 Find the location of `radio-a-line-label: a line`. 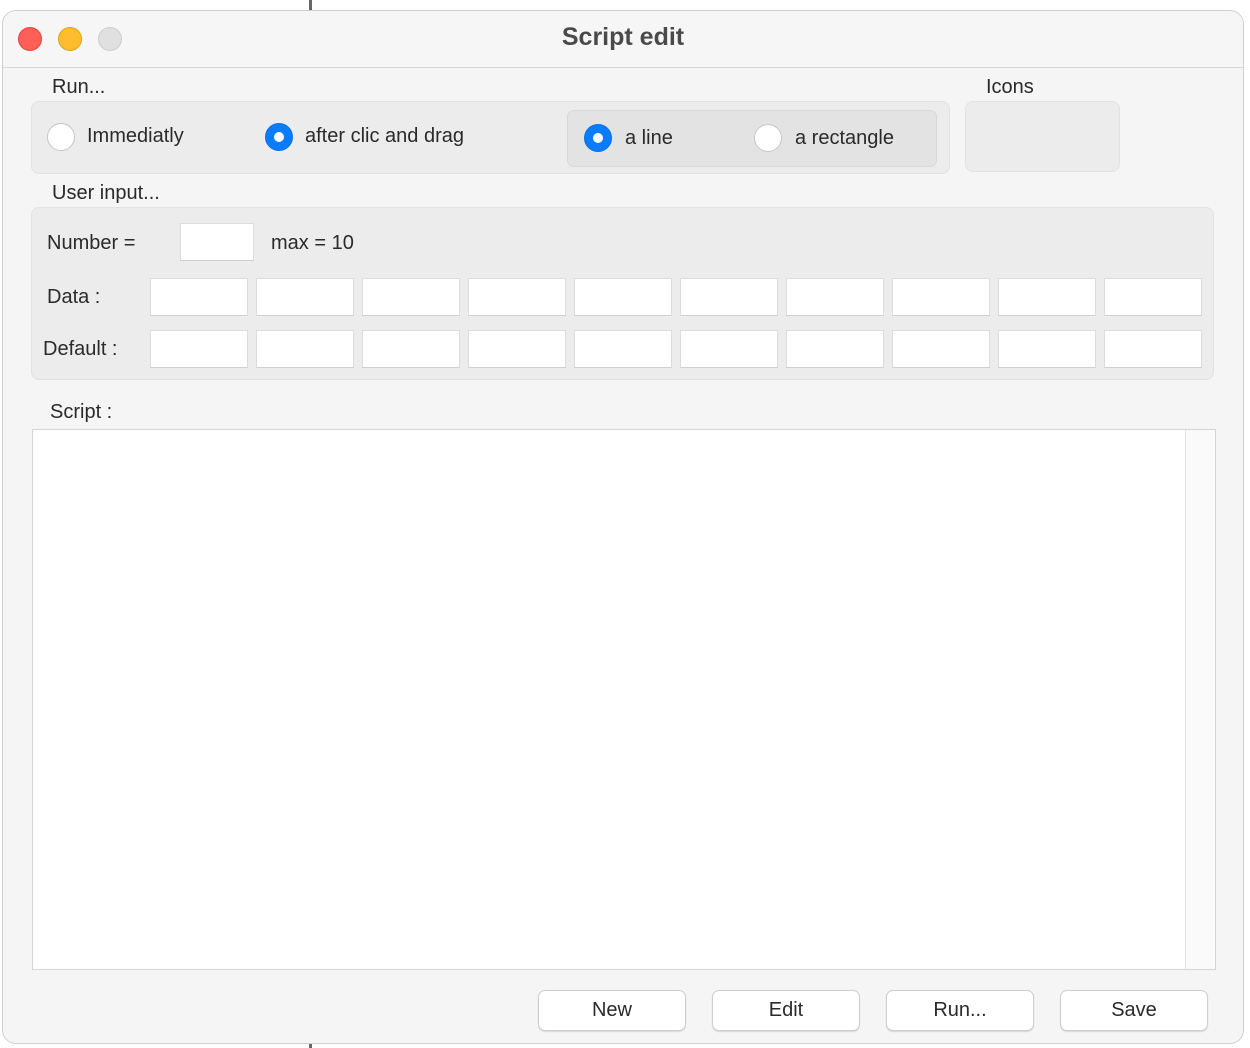

radio-a-line-label: a line is located at coordinates (649, 138).